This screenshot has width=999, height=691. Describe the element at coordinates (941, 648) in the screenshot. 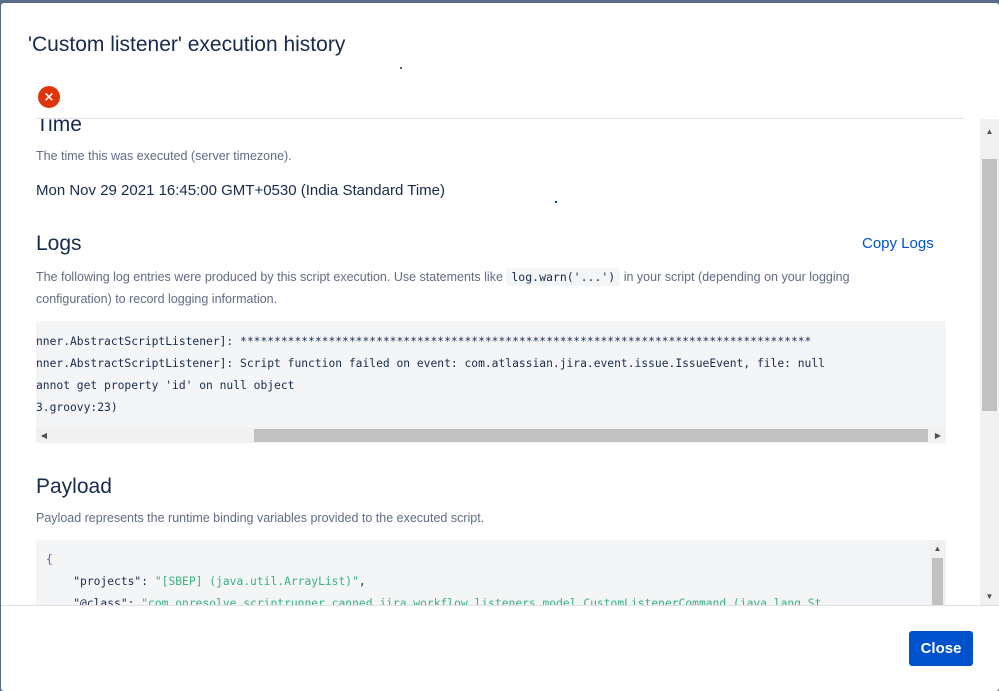

I see `close-button: Close` at that location.